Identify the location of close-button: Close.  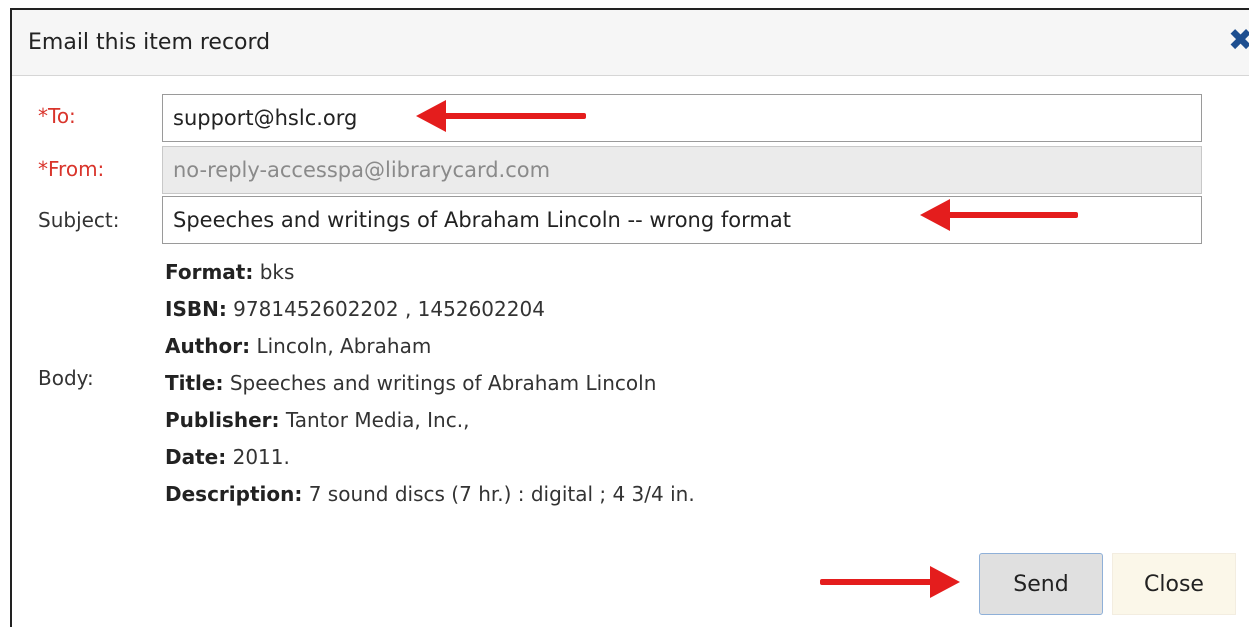
(1174, 584).